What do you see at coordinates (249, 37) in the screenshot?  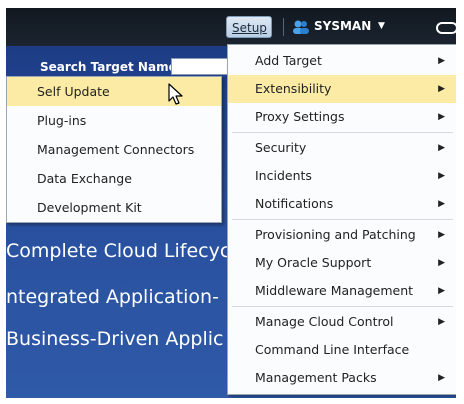 I see `setup-menu-button: Setup ▼` at bounding box center [249, 37].